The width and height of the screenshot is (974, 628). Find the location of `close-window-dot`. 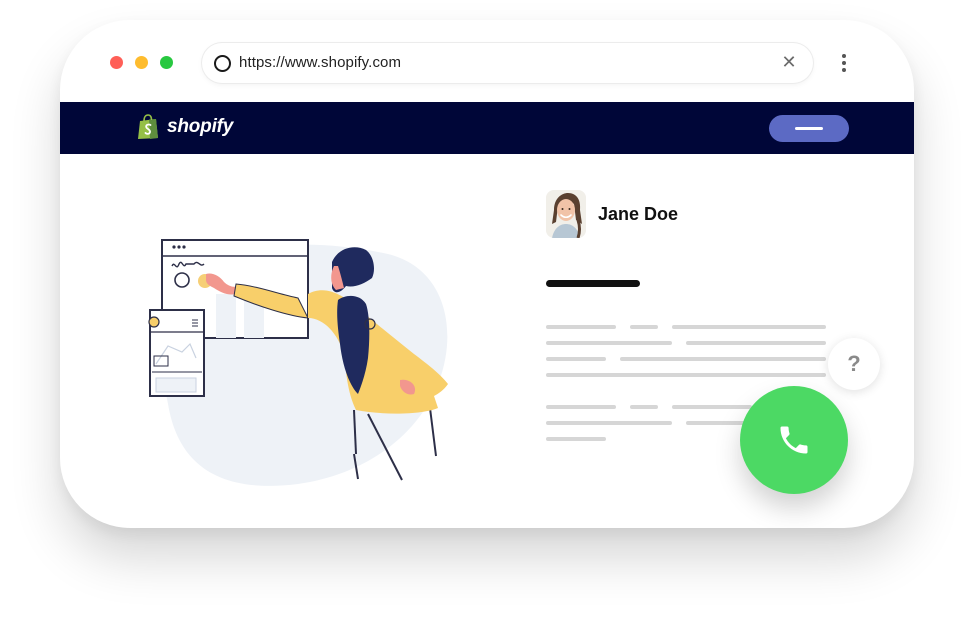

close-window-dot is located at coordinates (116, 62).